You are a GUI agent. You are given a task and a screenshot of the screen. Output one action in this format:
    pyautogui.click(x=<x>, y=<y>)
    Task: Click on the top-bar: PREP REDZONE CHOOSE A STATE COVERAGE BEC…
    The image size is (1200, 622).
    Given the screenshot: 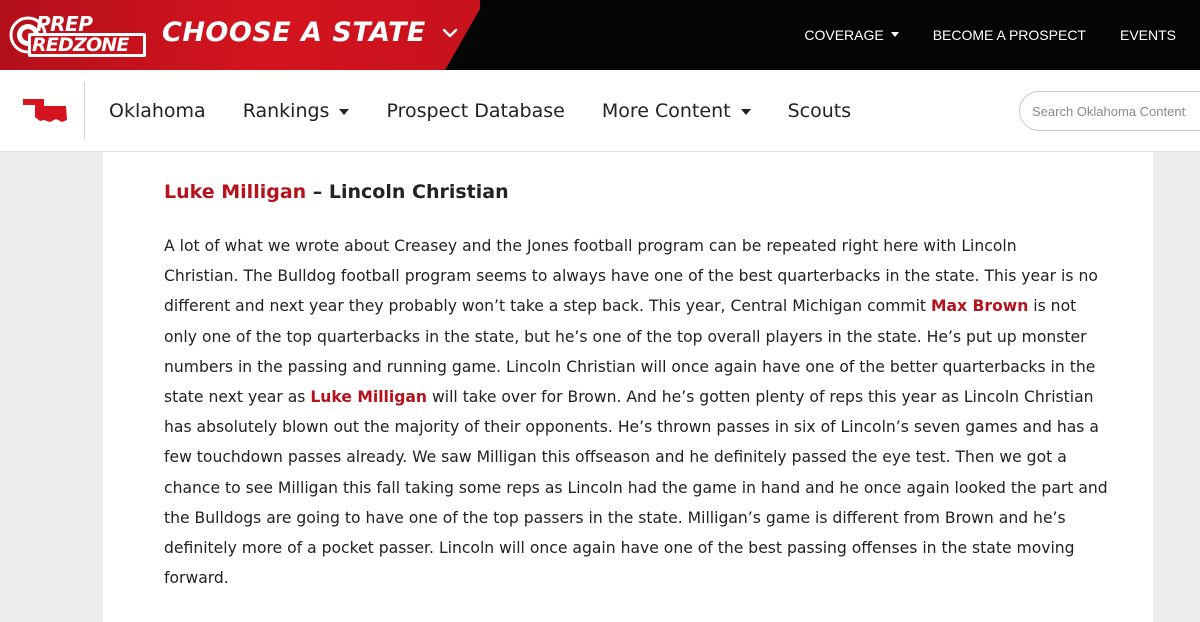 What is the action you would take?
    pyautogui.click(x=600, y=35)
    